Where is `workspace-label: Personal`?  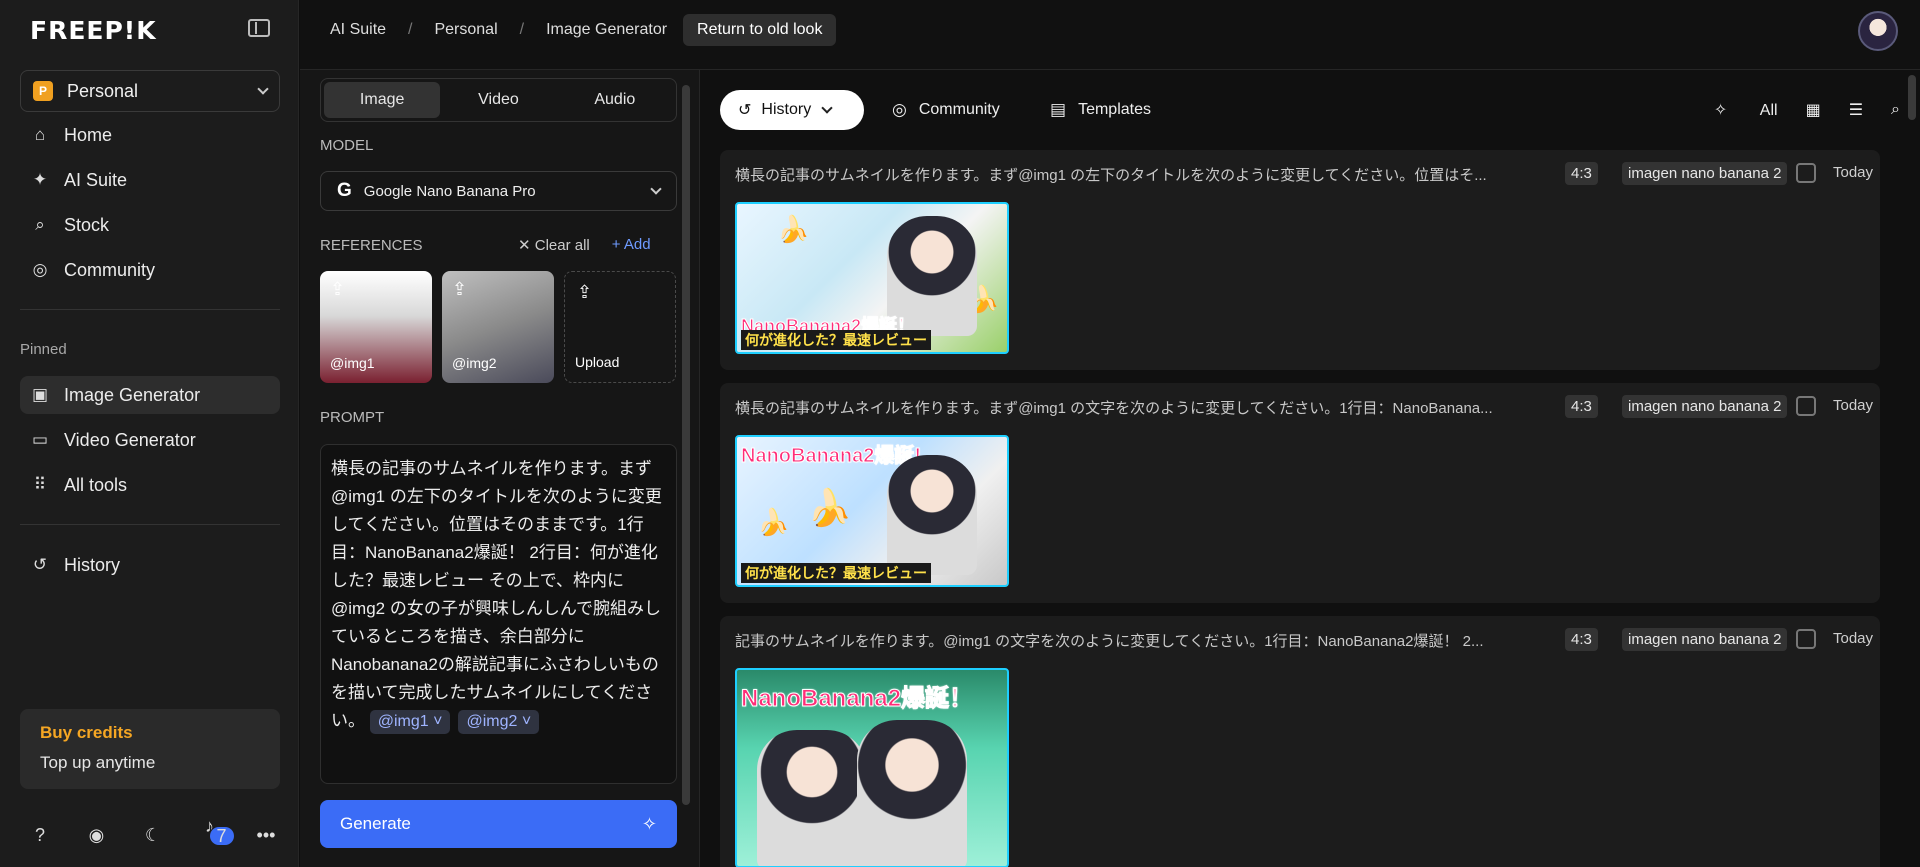
workspace-label: Personal is located at coordinates (103, 90).